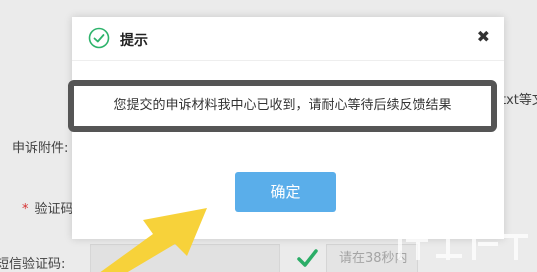 This screenshot has height=272, width=537. I want to click on check-circle-icon, so click(99, 38).